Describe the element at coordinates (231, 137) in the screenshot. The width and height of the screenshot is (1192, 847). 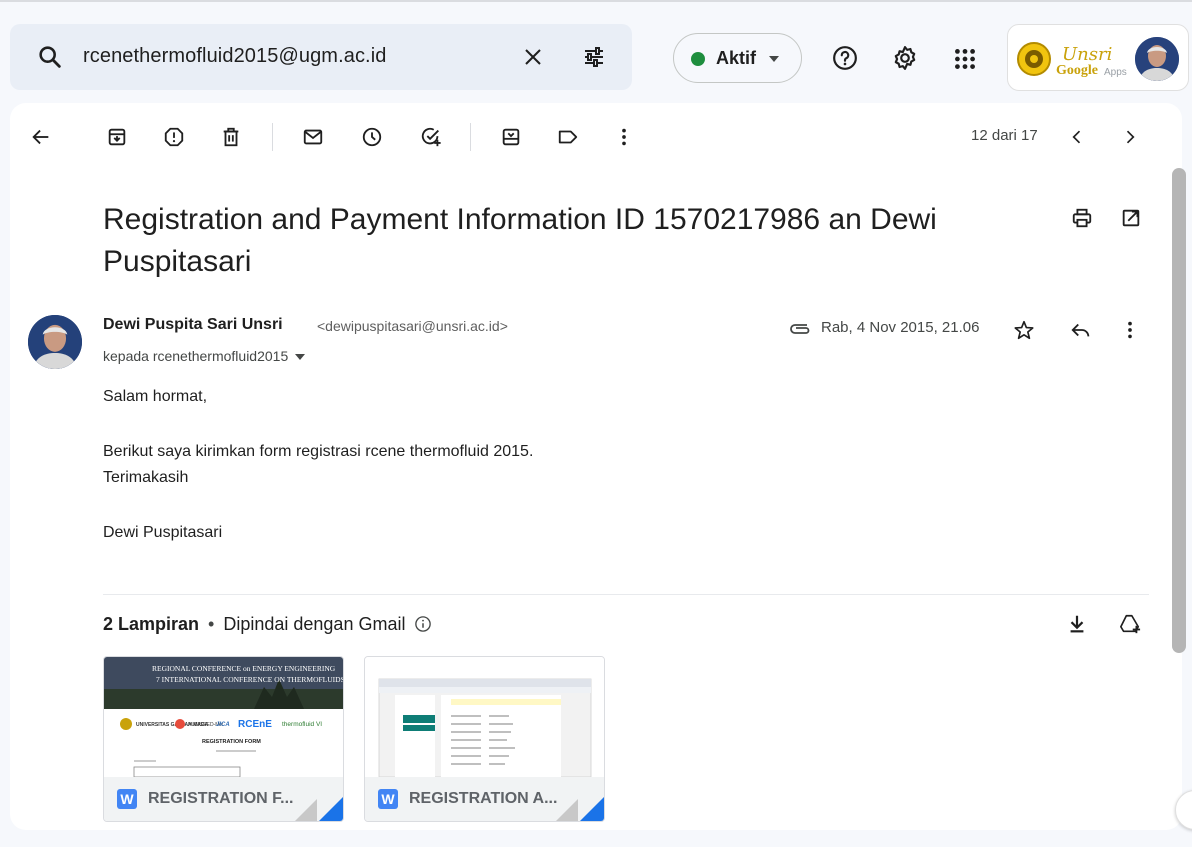
I see `delete-icon` at that location.